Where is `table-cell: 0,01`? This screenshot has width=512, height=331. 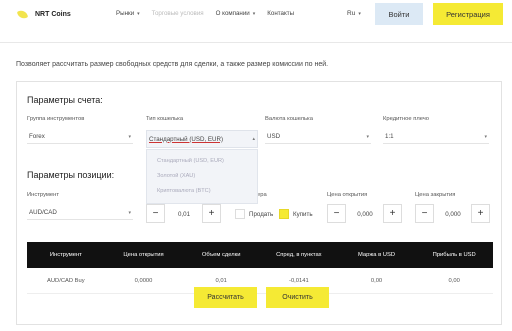
table-cell: 0,01 is located at coordinates (221, 280).